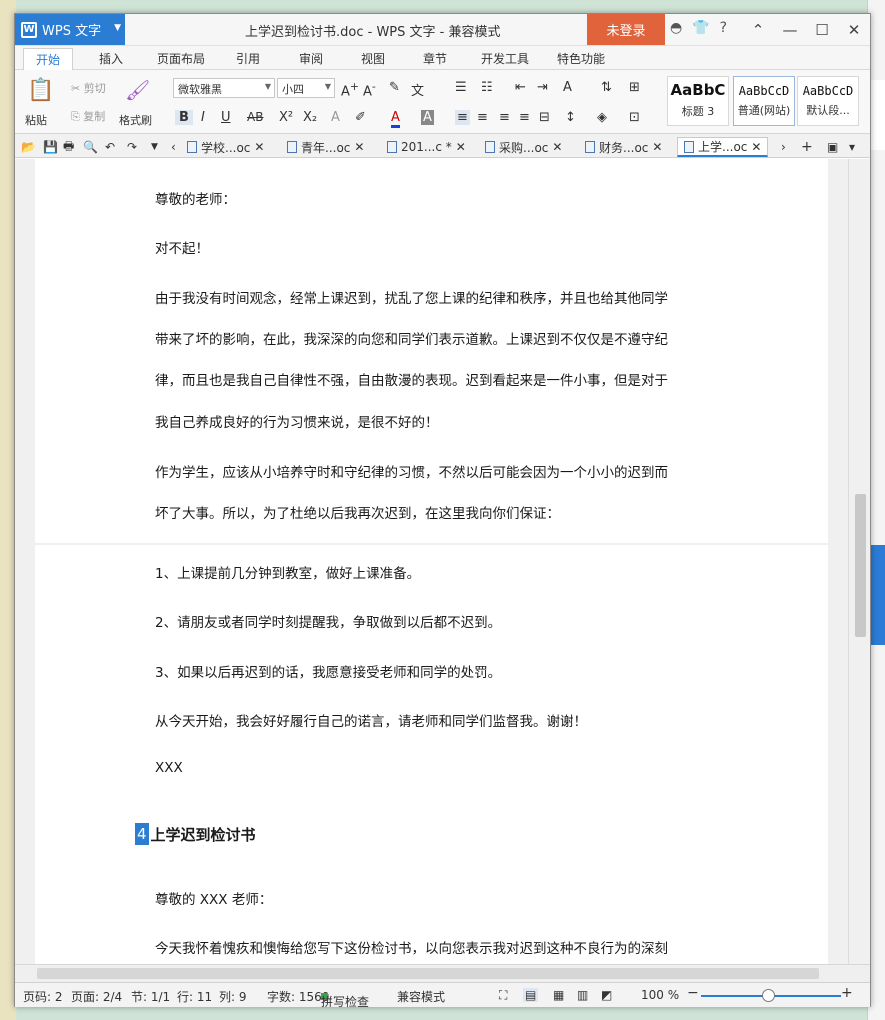 The width and height of the screenshot is (885, 1020). Describe the element at coordinates (504, 117) in the screenshot. I see `align-right-icon: ≡` at that location.